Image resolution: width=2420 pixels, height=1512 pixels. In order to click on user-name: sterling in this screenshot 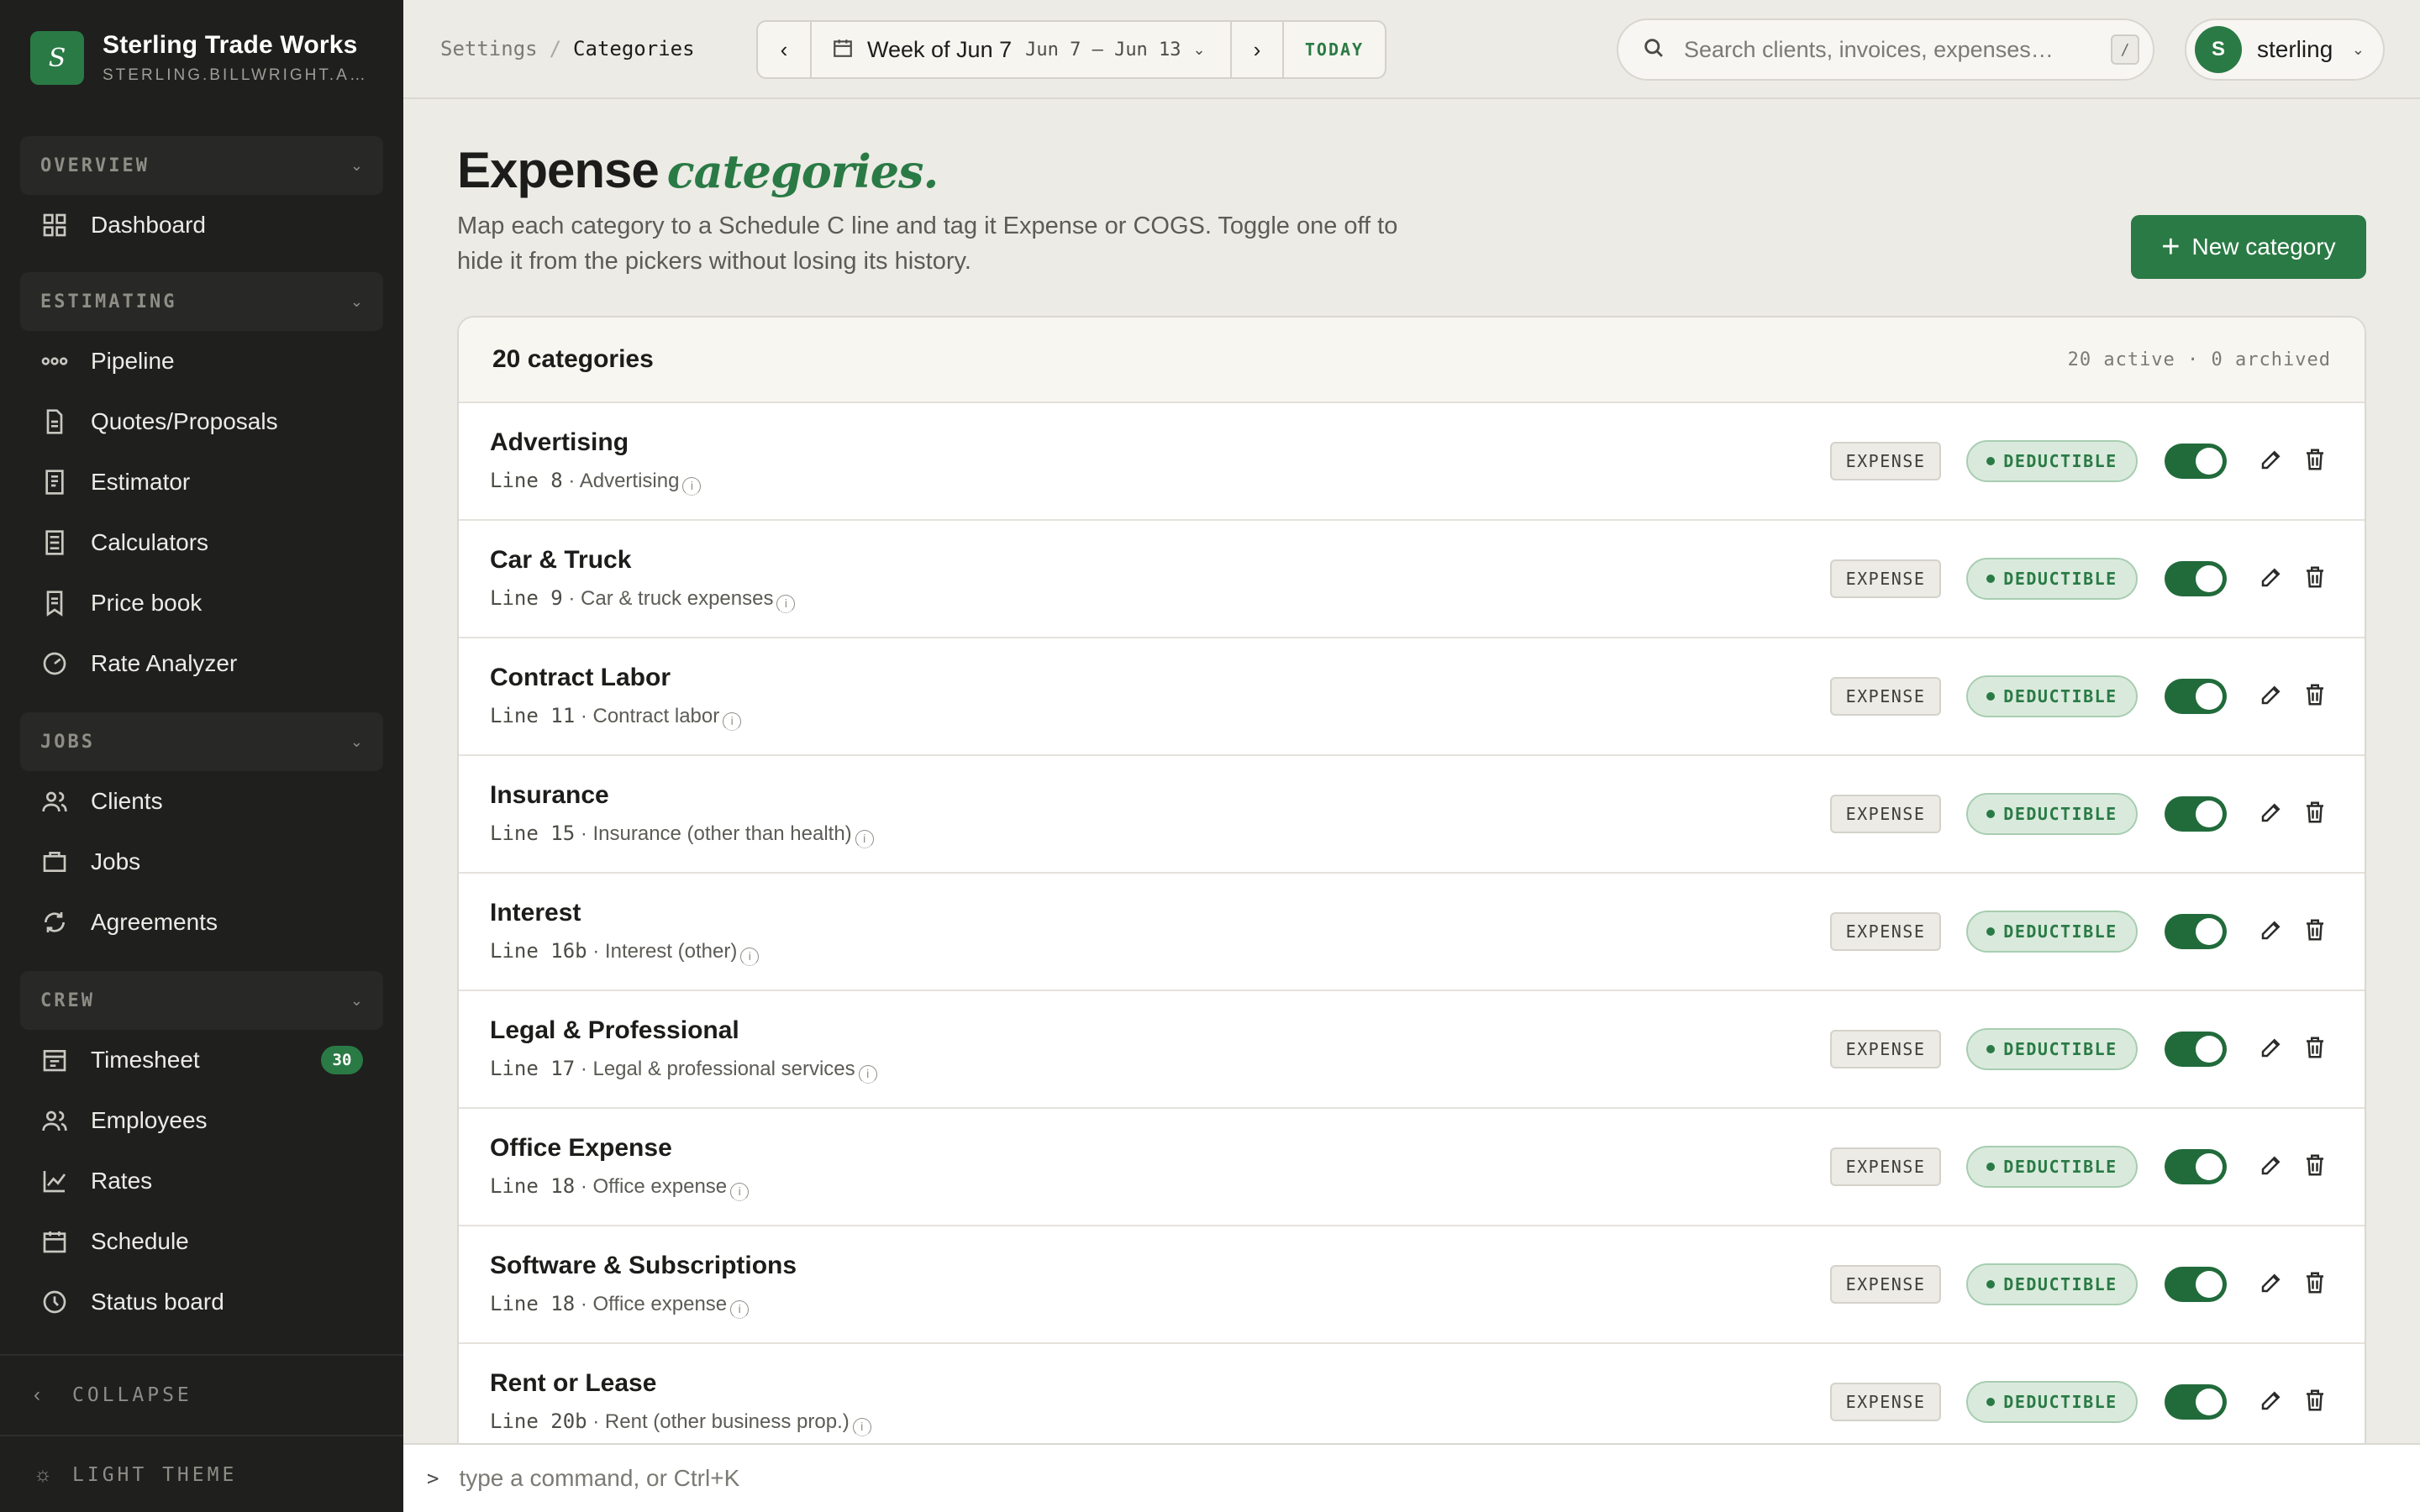, I will do `click(2295, 49)`.